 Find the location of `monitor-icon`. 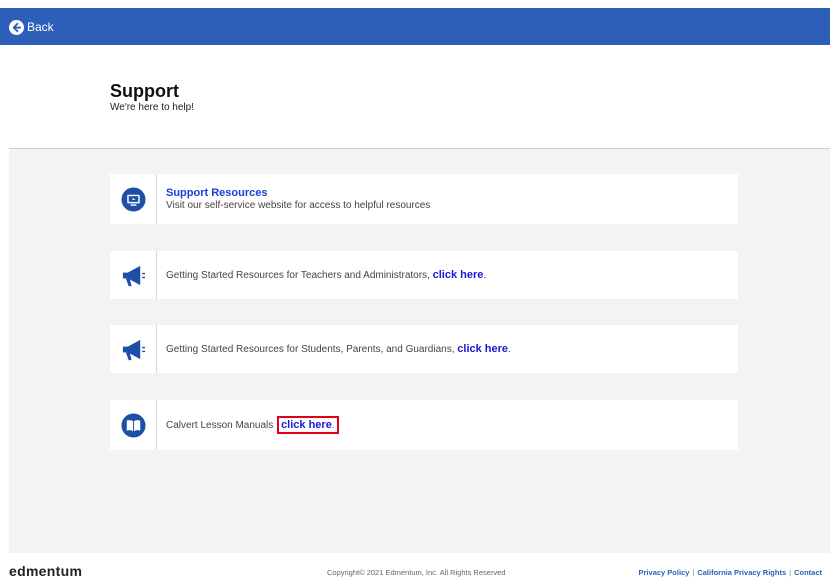

monitor-icon is located at coordinates (133, 199).